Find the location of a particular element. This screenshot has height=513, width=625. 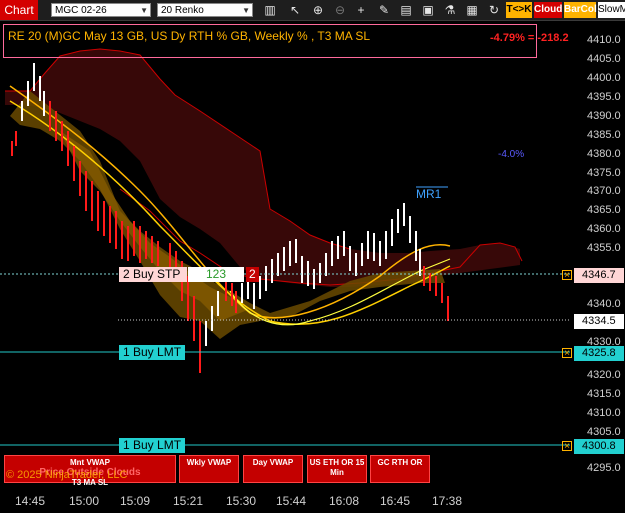

day-vwap-button: Day VWAP is located at coordinates (273, 469).